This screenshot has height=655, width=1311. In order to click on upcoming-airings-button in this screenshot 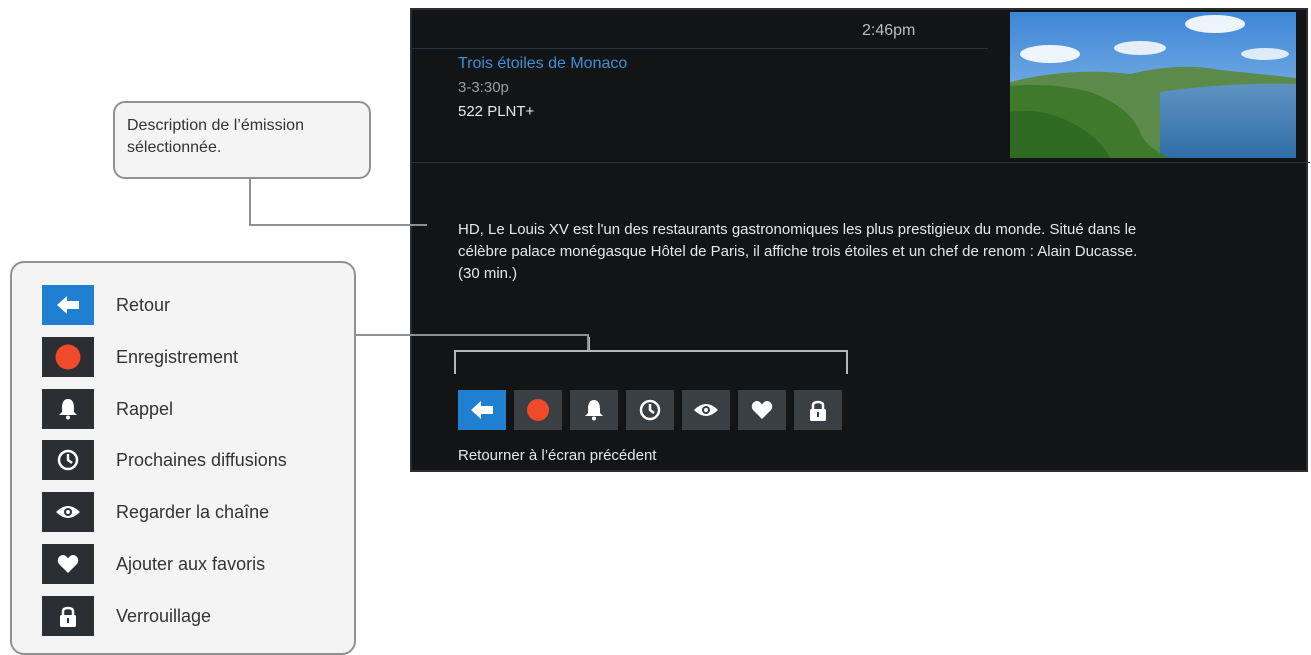, I will do `click(650, 410)`.